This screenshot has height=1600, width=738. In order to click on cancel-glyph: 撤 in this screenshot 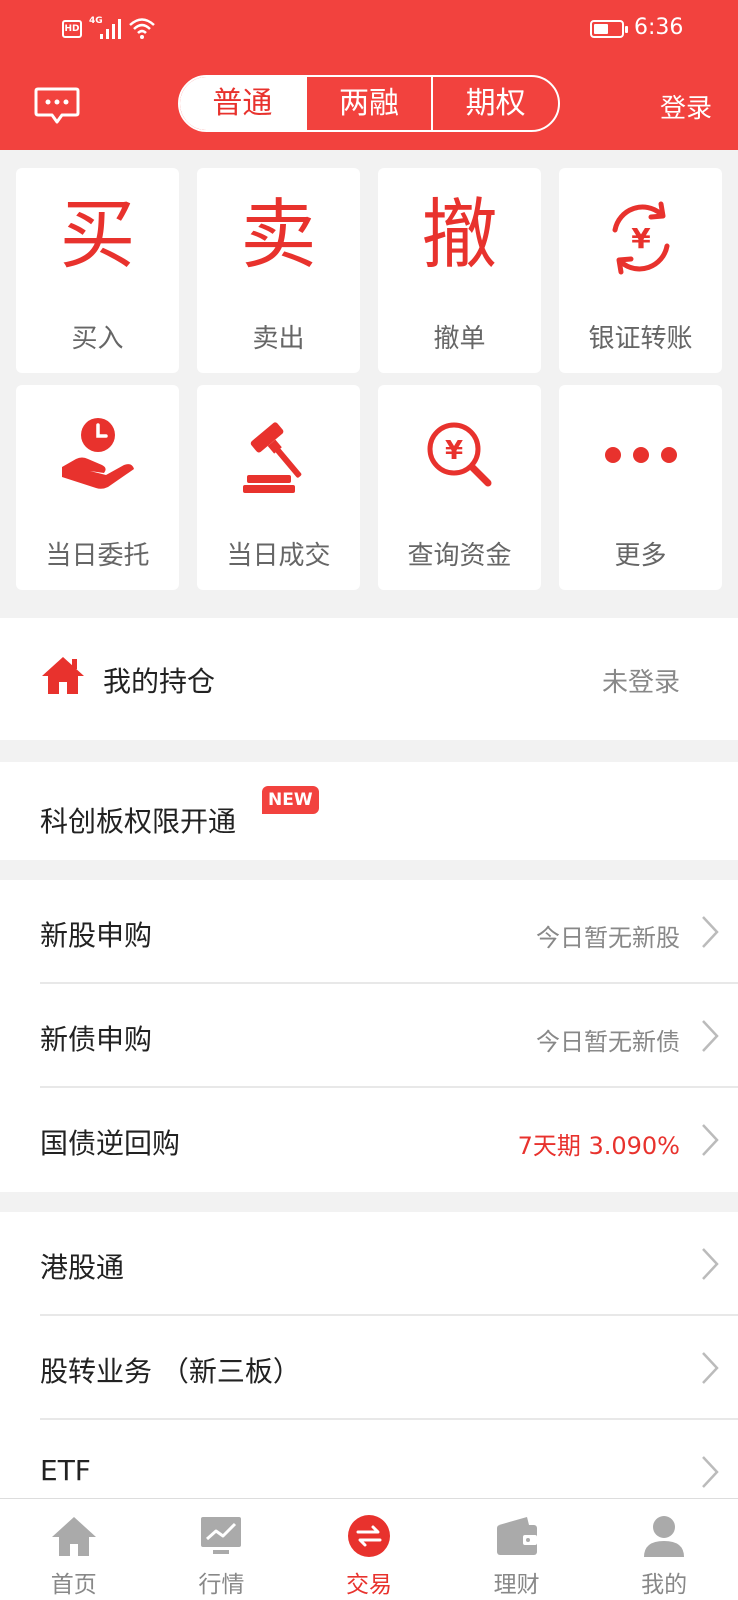, I will do `click(459, 234)`.